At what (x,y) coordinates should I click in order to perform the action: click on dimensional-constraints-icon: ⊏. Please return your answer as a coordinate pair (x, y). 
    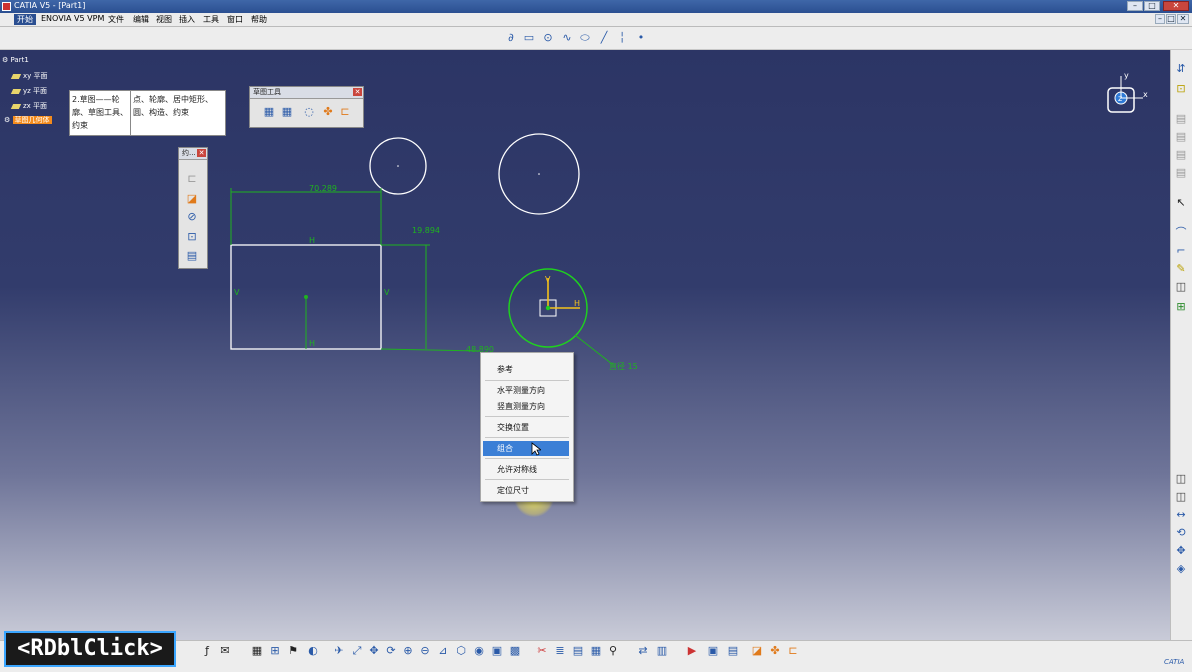
    Looking at the image, I should click on (345, 112).